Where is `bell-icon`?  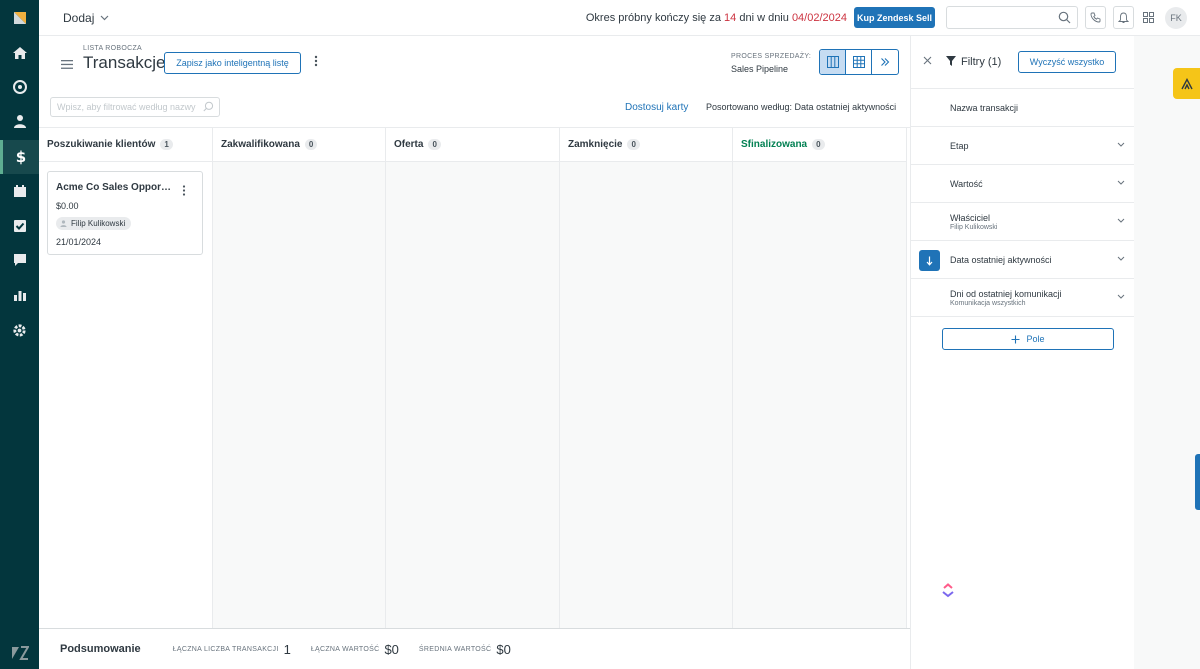 bell-icon is located at coordinates (1123, 17).